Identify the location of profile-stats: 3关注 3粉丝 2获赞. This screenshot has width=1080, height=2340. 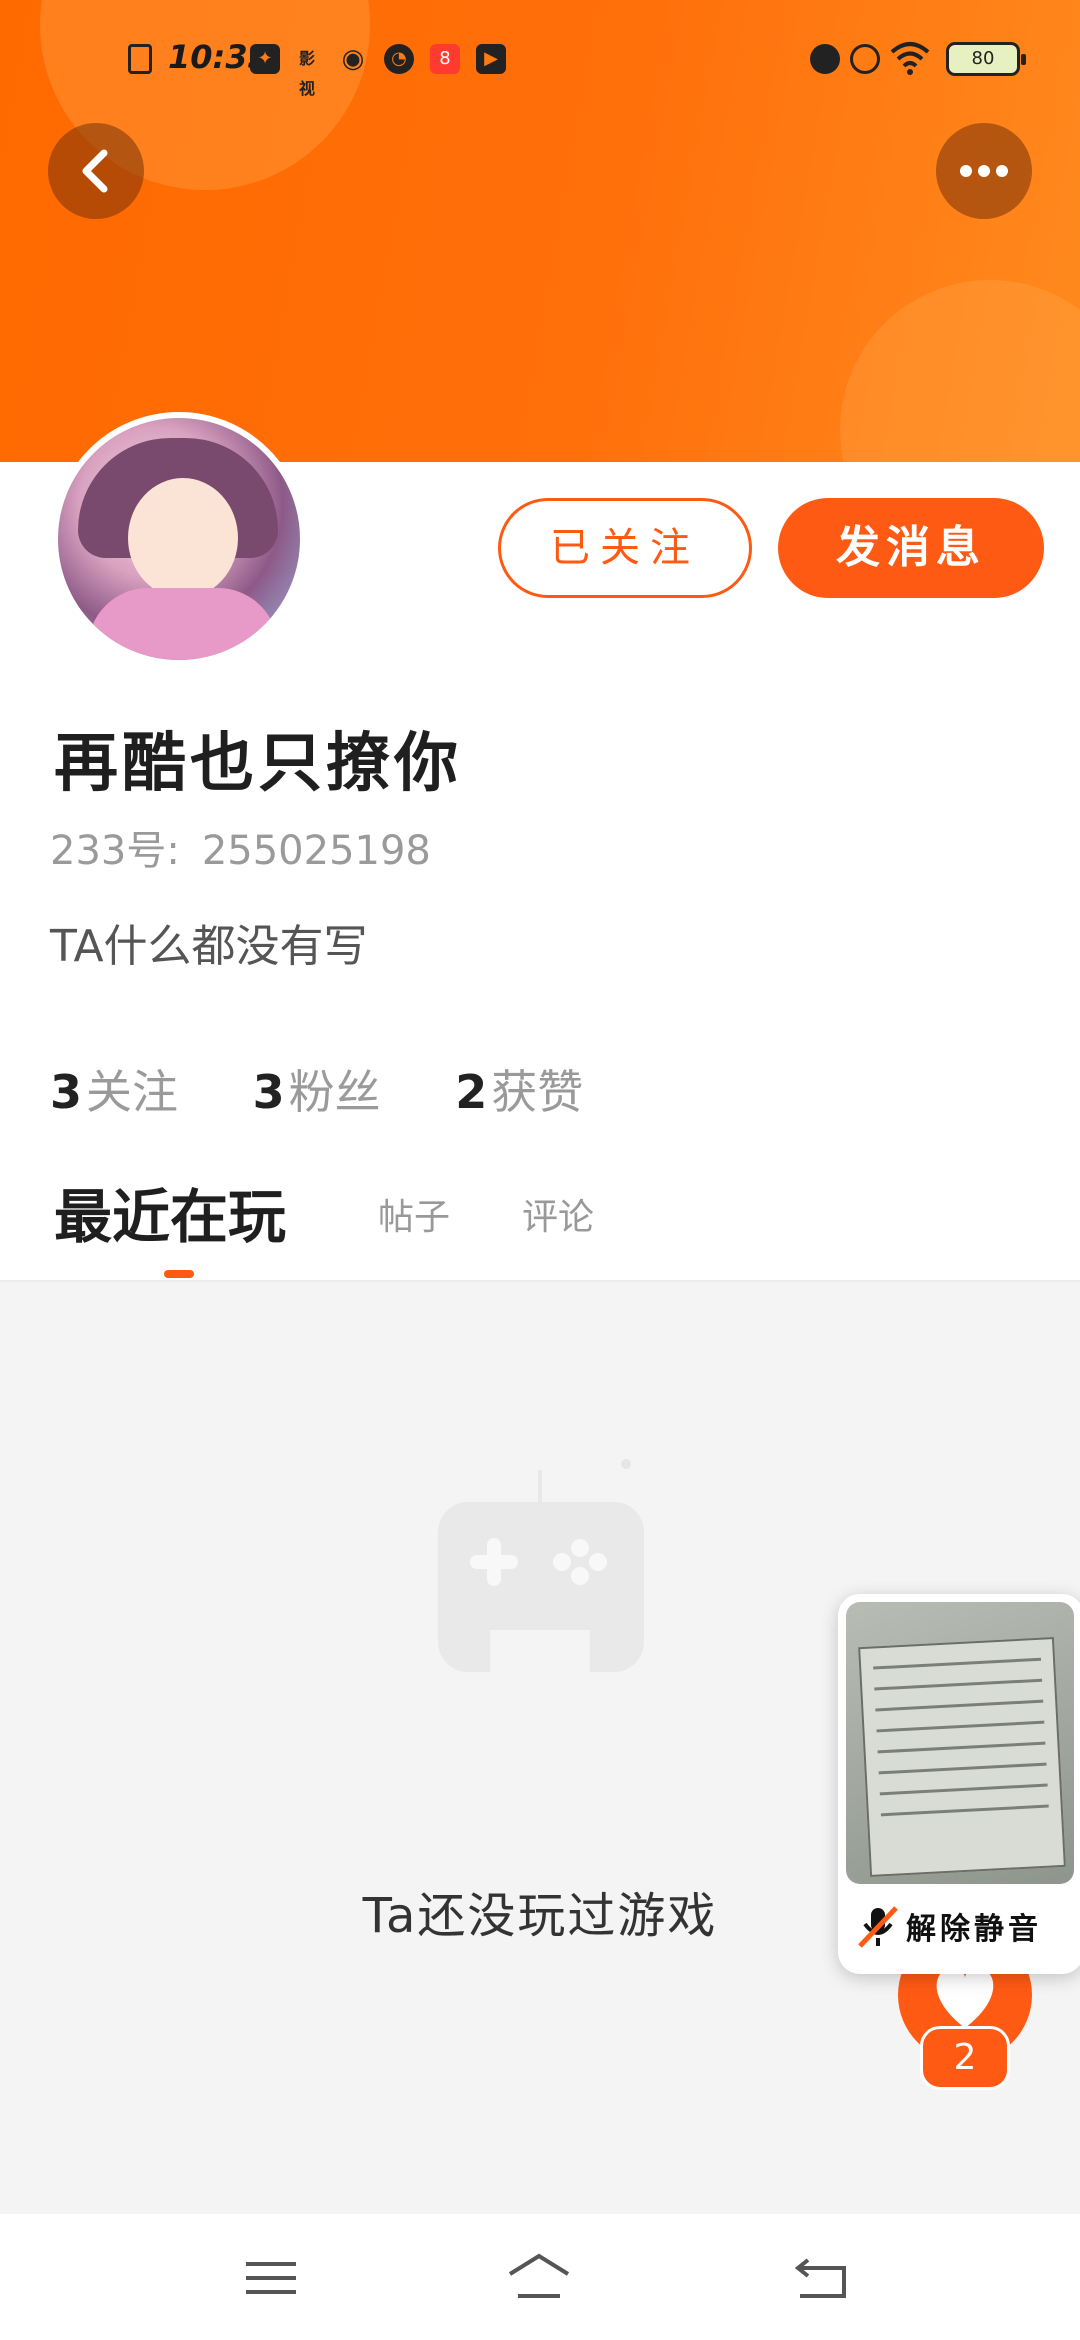
(346, 1089).